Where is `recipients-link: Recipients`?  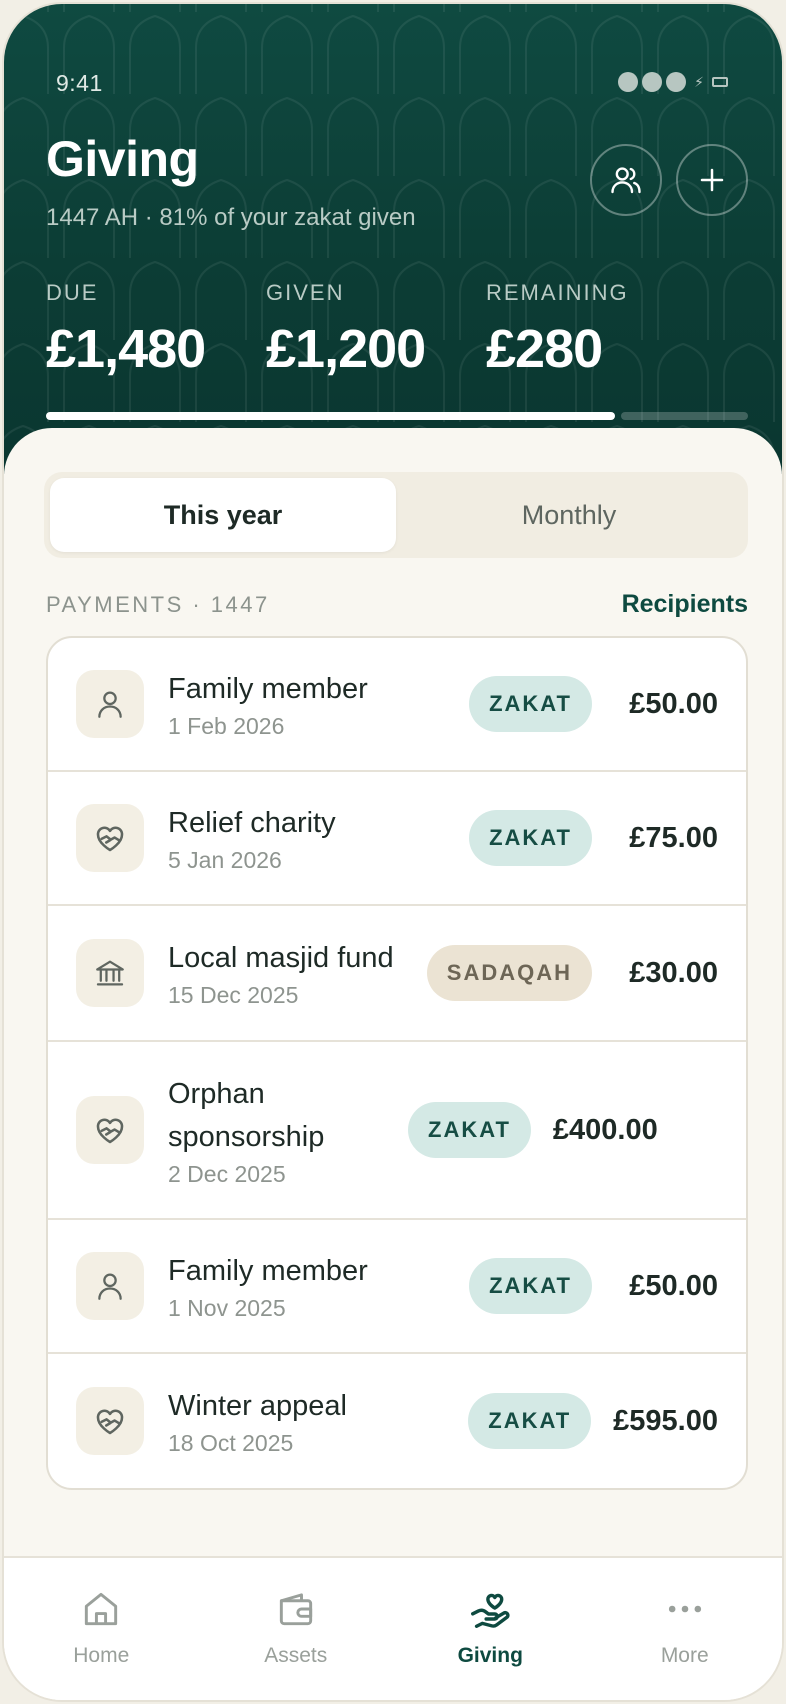
recipients-link: Recipients is located at coordinates (685, 604).